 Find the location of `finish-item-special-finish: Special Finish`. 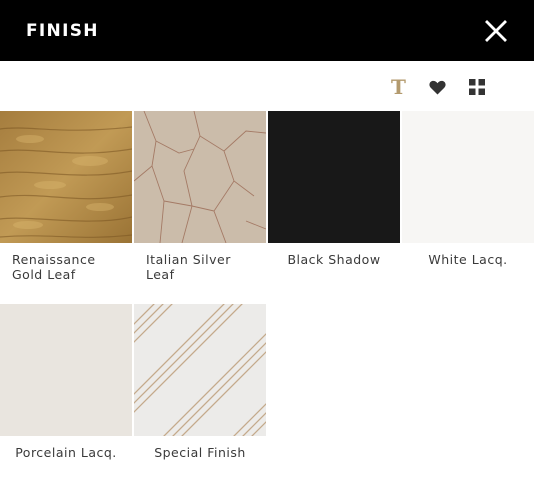

finish-item-special-finish: Special Finish is located at coordinates (200, 382).